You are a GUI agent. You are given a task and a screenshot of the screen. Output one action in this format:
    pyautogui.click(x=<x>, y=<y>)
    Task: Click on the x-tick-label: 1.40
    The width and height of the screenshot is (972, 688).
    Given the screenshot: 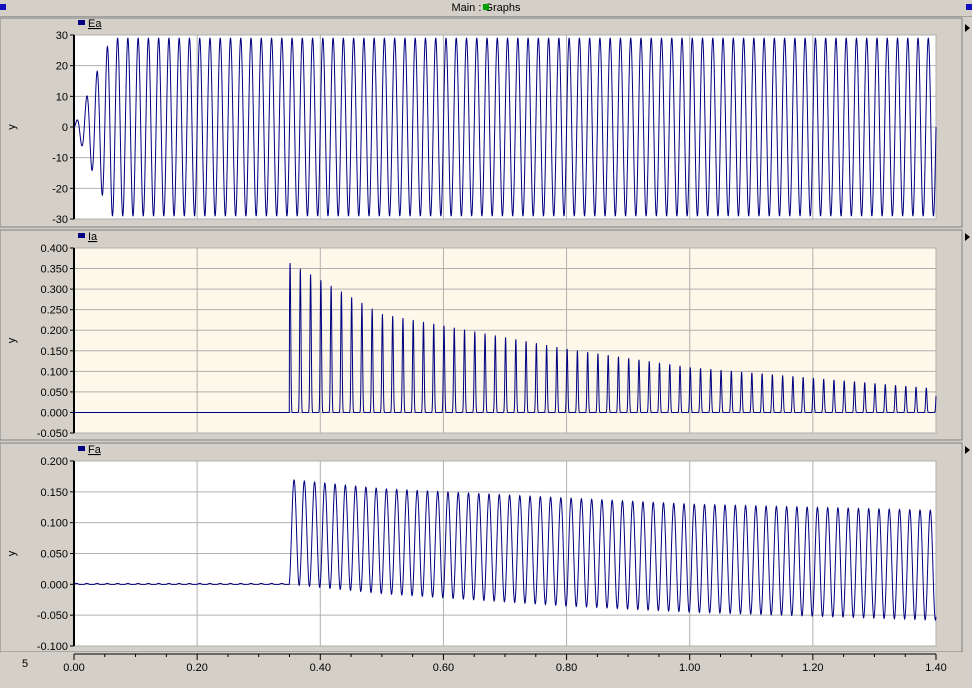 What is the action you would take?
    pyautogui.click(x=935, y=668)
    